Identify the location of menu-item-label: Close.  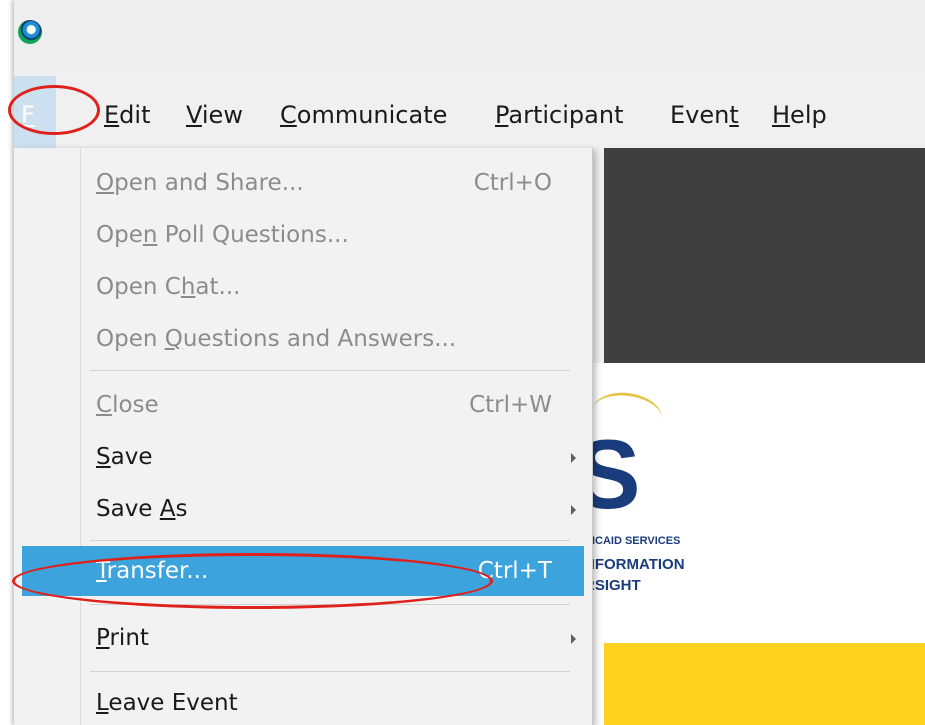
(127, 405).